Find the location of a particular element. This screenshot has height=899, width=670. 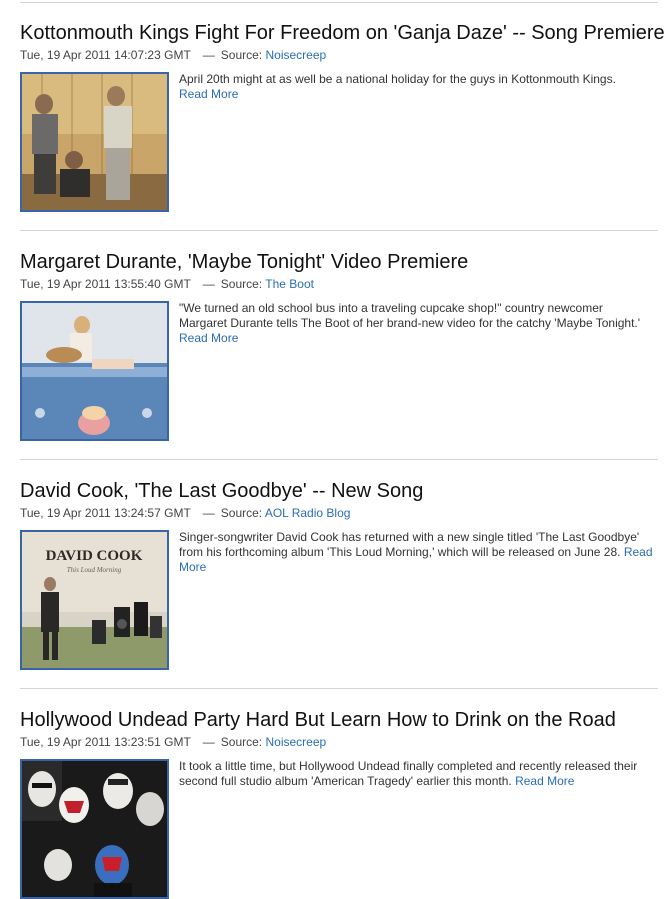

article-date: Tue, 19 Apr 2011 13:24:57 GMT is located at coordinates (105, 513).